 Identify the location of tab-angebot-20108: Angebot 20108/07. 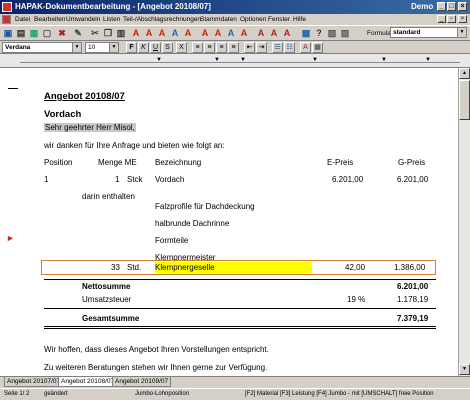
(88, 382).